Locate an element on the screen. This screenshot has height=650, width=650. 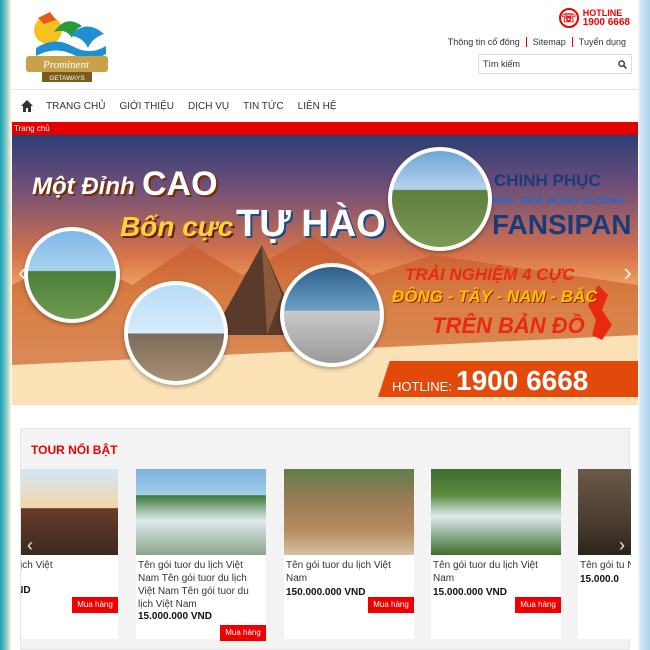
tour-card: ủa du lịch Việt 000 VND Mua hàng is located at coordinates (69, 554).